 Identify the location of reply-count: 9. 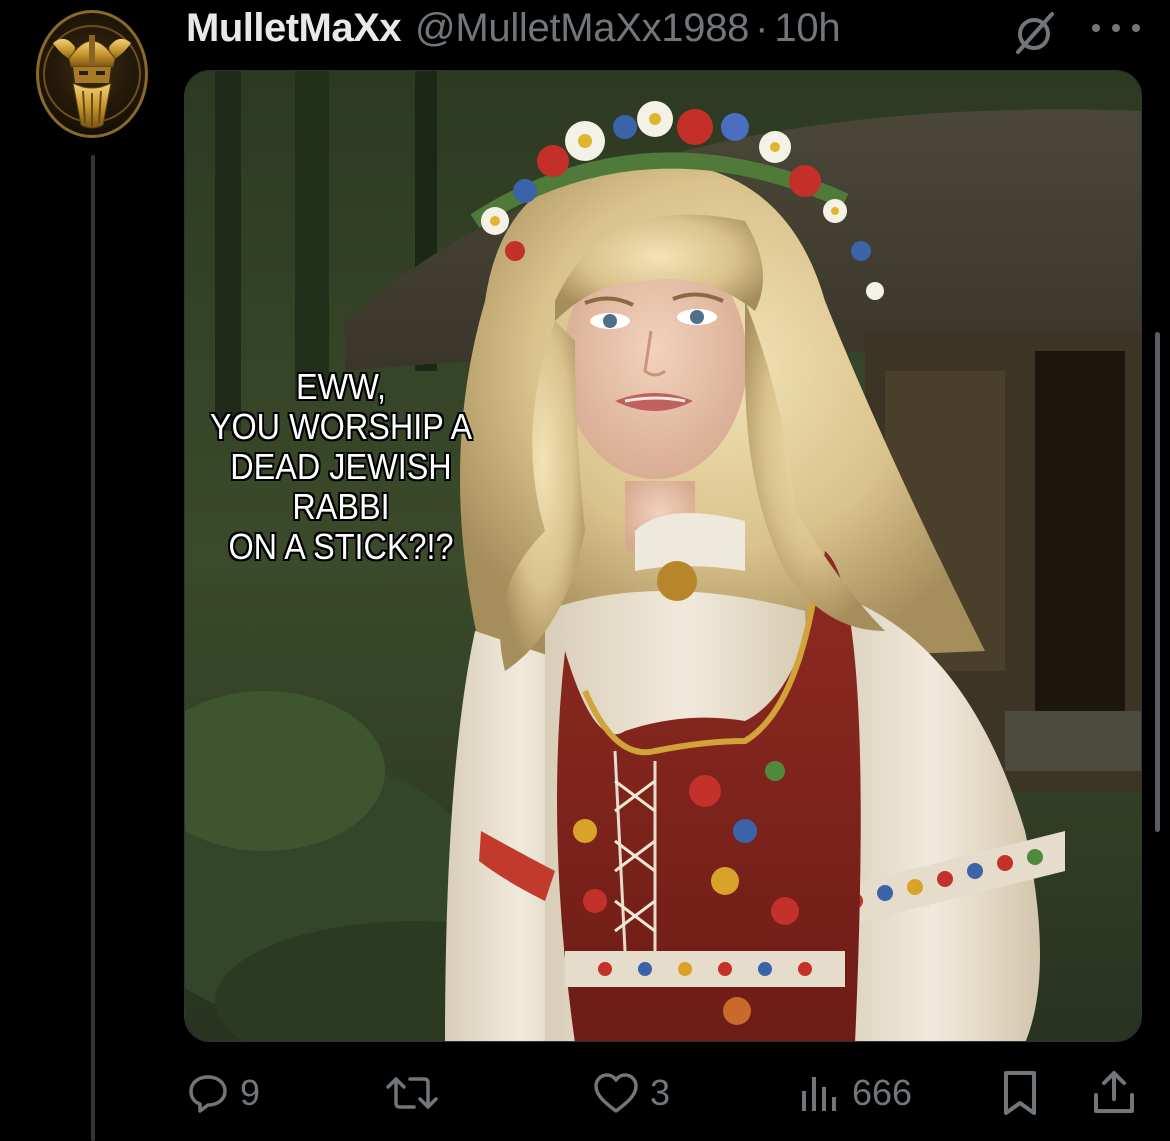
(250, 1092).